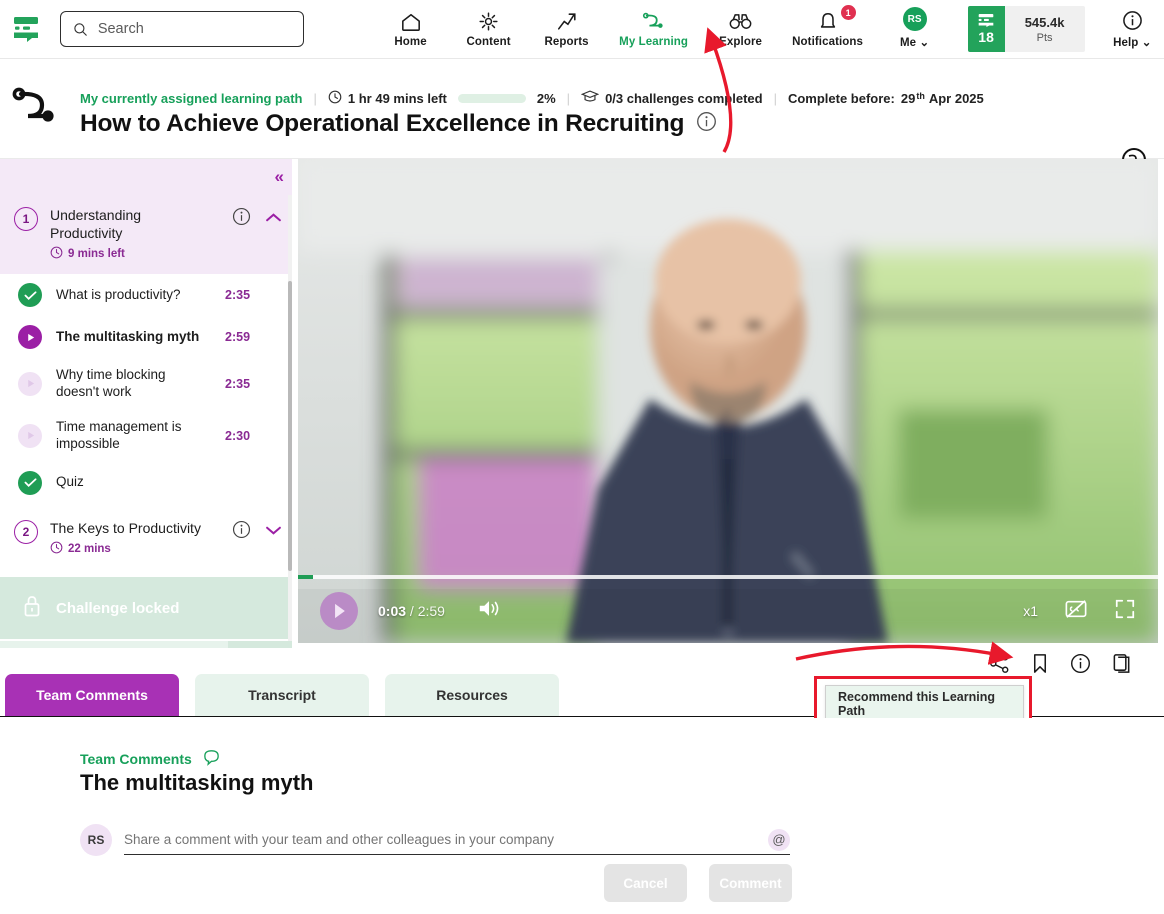  What do you see at coordinates (1125, 611) in the screenshot?
I see `fullscreen-icon` at bounding box center [1125, 611].